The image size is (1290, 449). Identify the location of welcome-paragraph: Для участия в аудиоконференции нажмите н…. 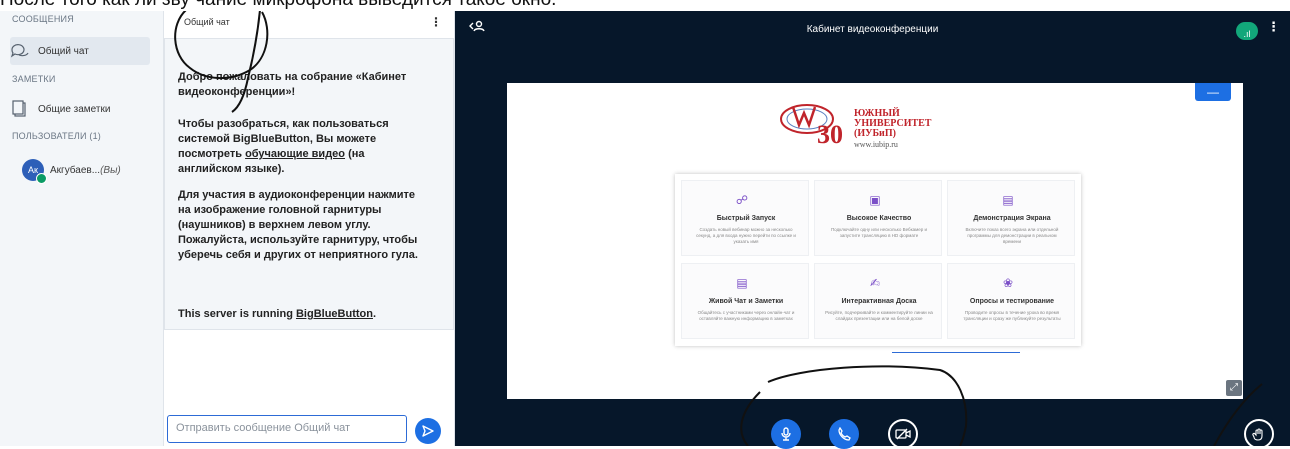
(298, 225).